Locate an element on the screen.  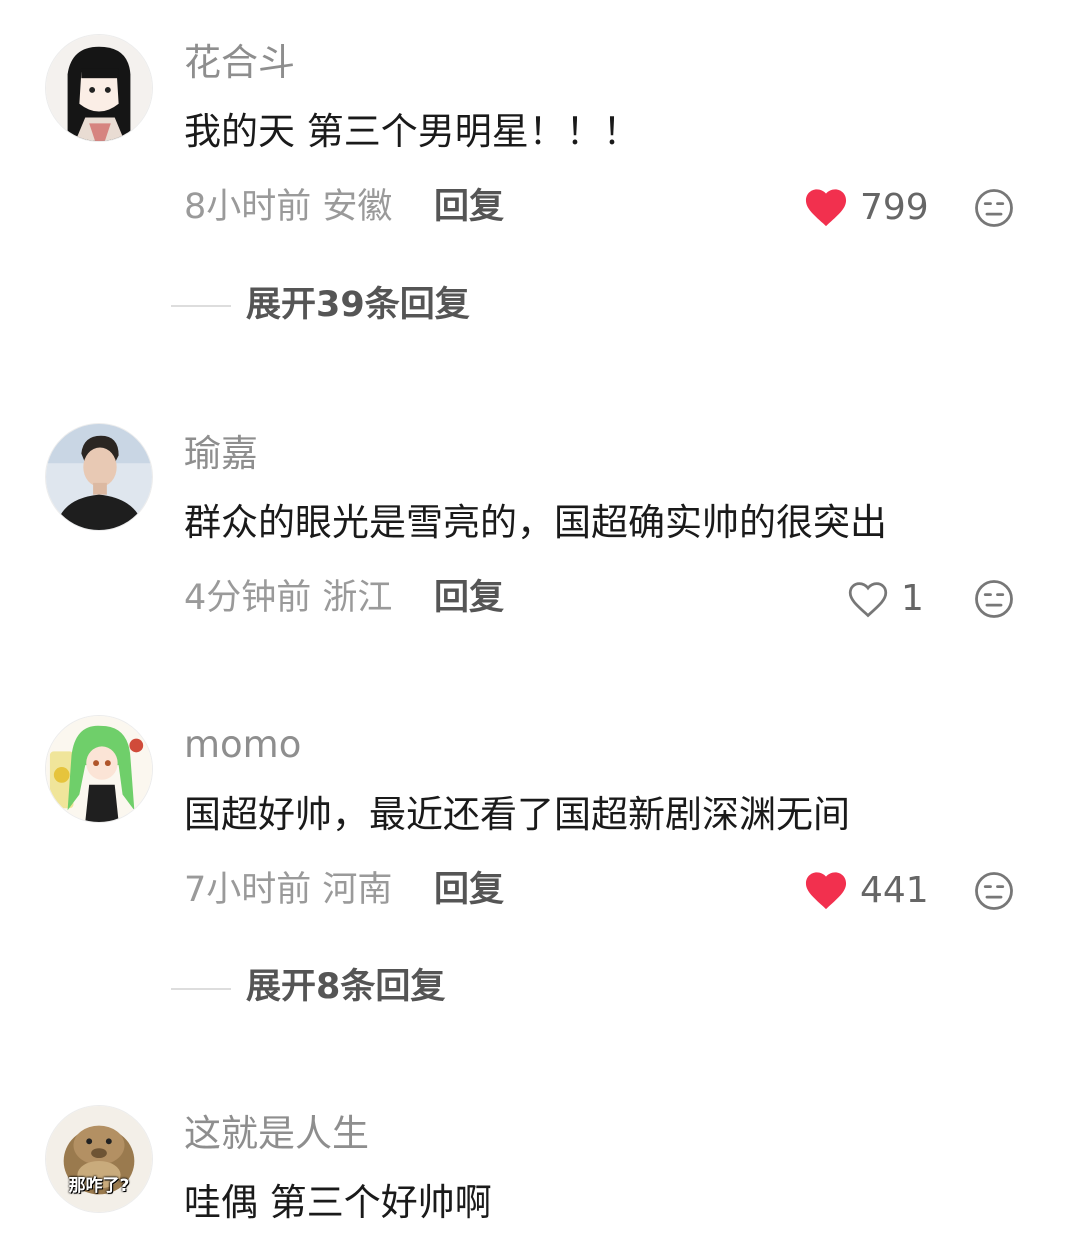
username: 这就是人生 is located at coordinates (276, 1133).